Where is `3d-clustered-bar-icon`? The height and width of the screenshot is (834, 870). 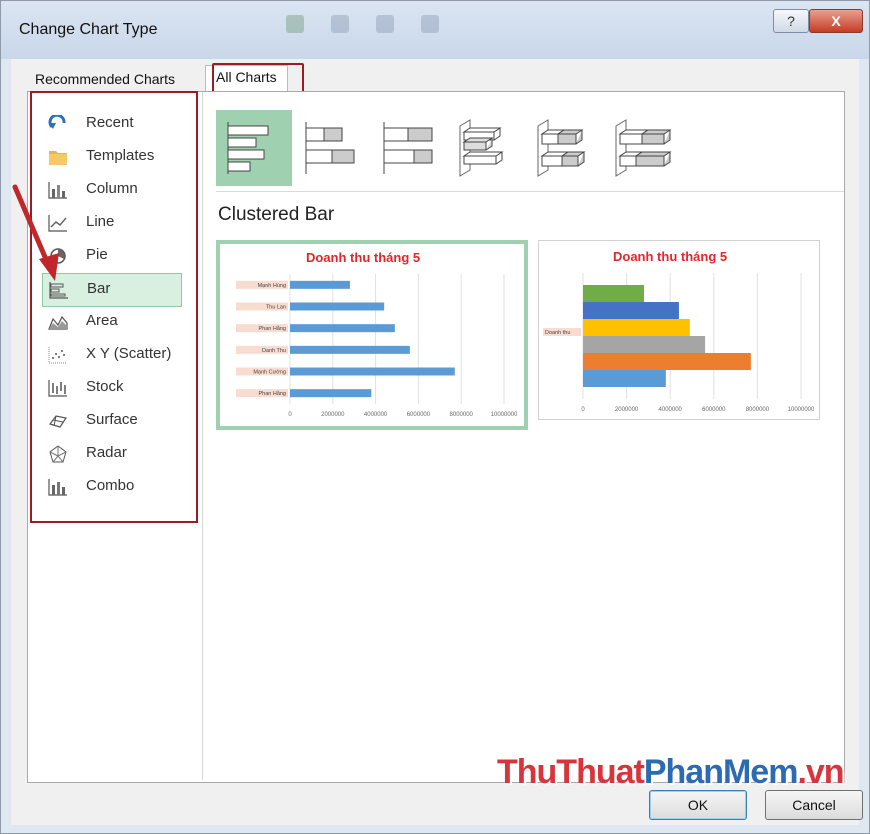
3d-clustered-bar-icon is located at coordinates (481, 148).